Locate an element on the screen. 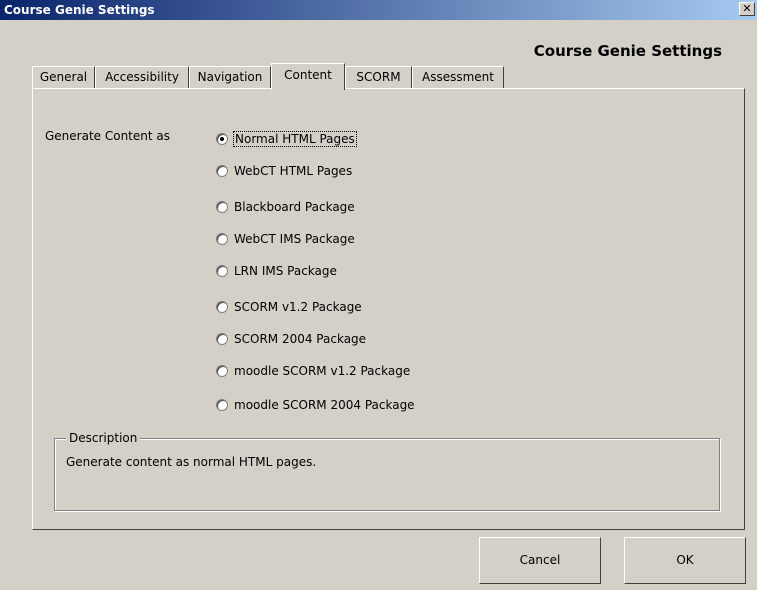  radio-label: moodle SCORM v1.2 Package is located at coordinates (322, 371).